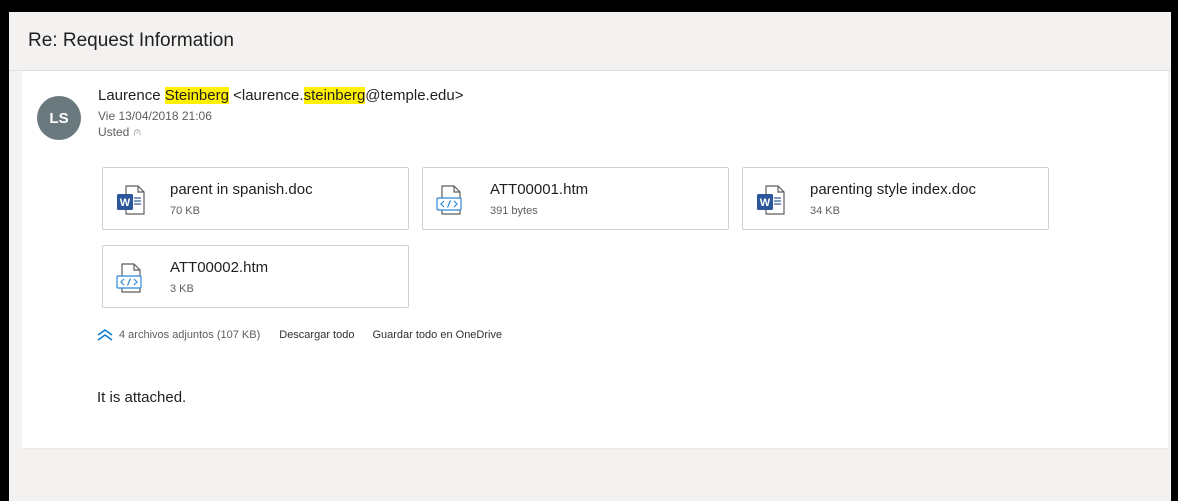 Image resolution: width=1178 pixels, height=501 pixels. What do you see at coordinates (893, 189) in the screenshot?
I see `attachment-name: parenting style index.doc` at bounding box center [893, 189].